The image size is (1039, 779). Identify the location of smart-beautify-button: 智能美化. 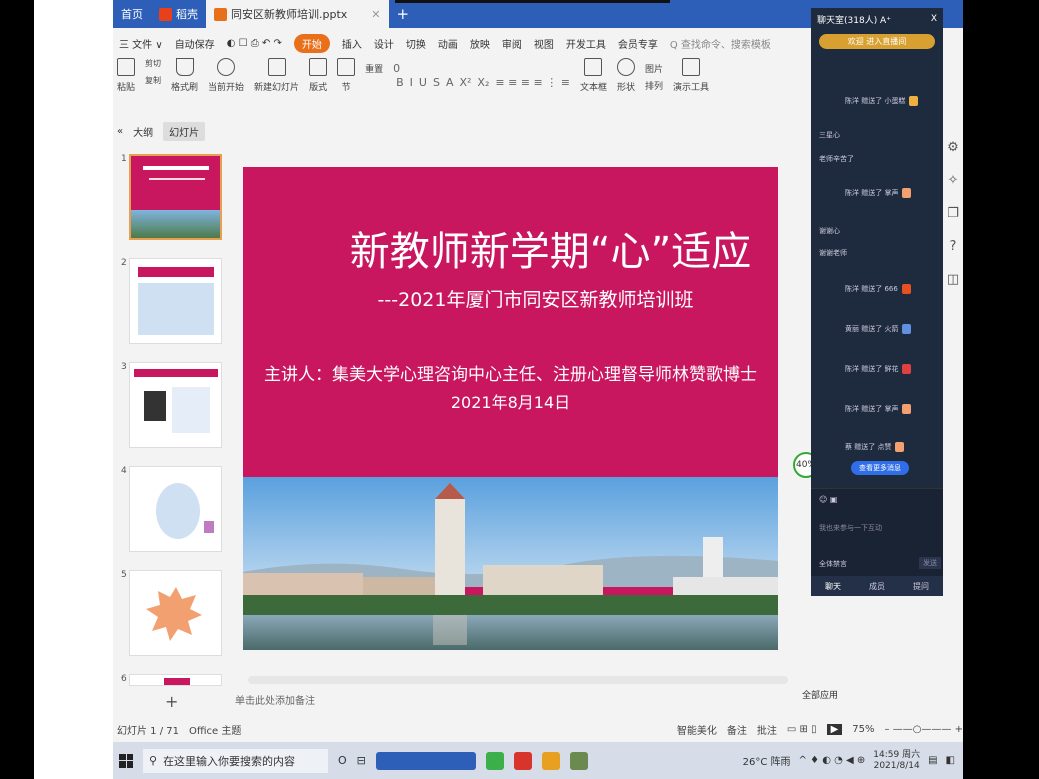
(697, 729).